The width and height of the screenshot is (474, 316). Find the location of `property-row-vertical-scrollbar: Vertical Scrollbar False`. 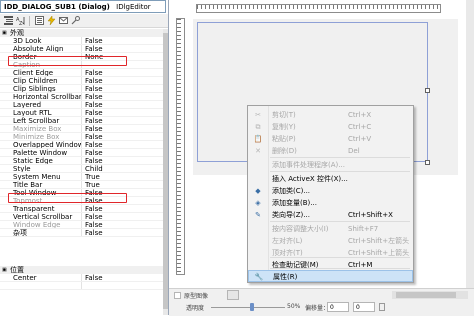

property-row-vertical-scrollbar: Vertical Scrollbar False is located at coordinates (81, 217).